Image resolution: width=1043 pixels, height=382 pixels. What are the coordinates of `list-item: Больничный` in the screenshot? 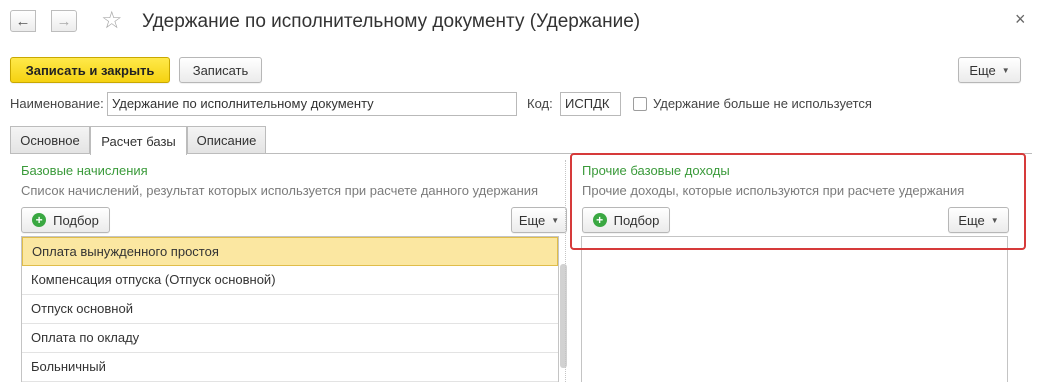 It's located at (290, 367).